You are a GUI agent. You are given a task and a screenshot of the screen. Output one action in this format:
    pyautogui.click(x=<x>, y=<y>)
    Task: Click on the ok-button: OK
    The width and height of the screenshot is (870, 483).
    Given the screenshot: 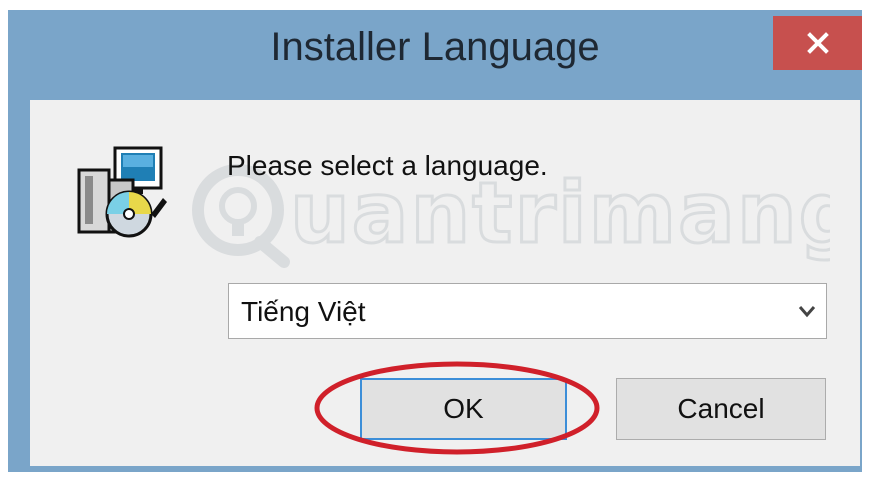 What is the action you would take?
    pyautogui.click(x=463, y=409)
    